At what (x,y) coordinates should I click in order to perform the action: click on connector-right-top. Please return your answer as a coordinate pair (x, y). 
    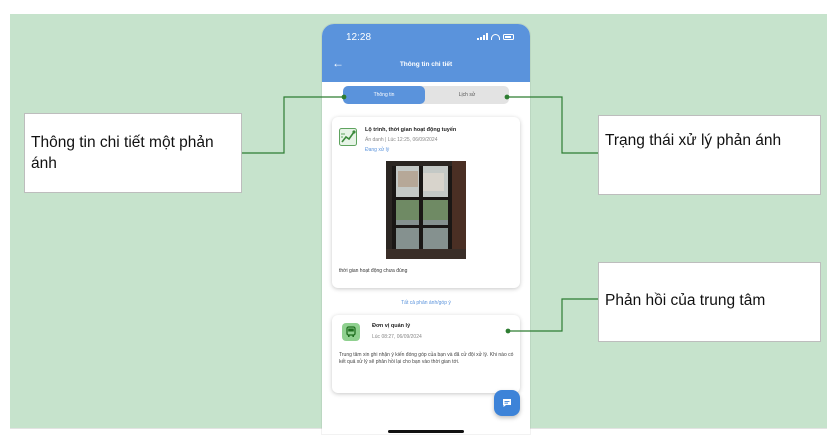
    Looking at the image, I should click on (552, 125).